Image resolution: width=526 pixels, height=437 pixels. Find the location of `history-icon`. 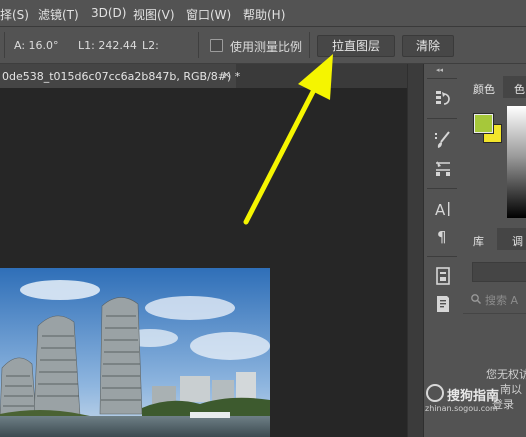

history-icon is located at coordinates (443, 98).